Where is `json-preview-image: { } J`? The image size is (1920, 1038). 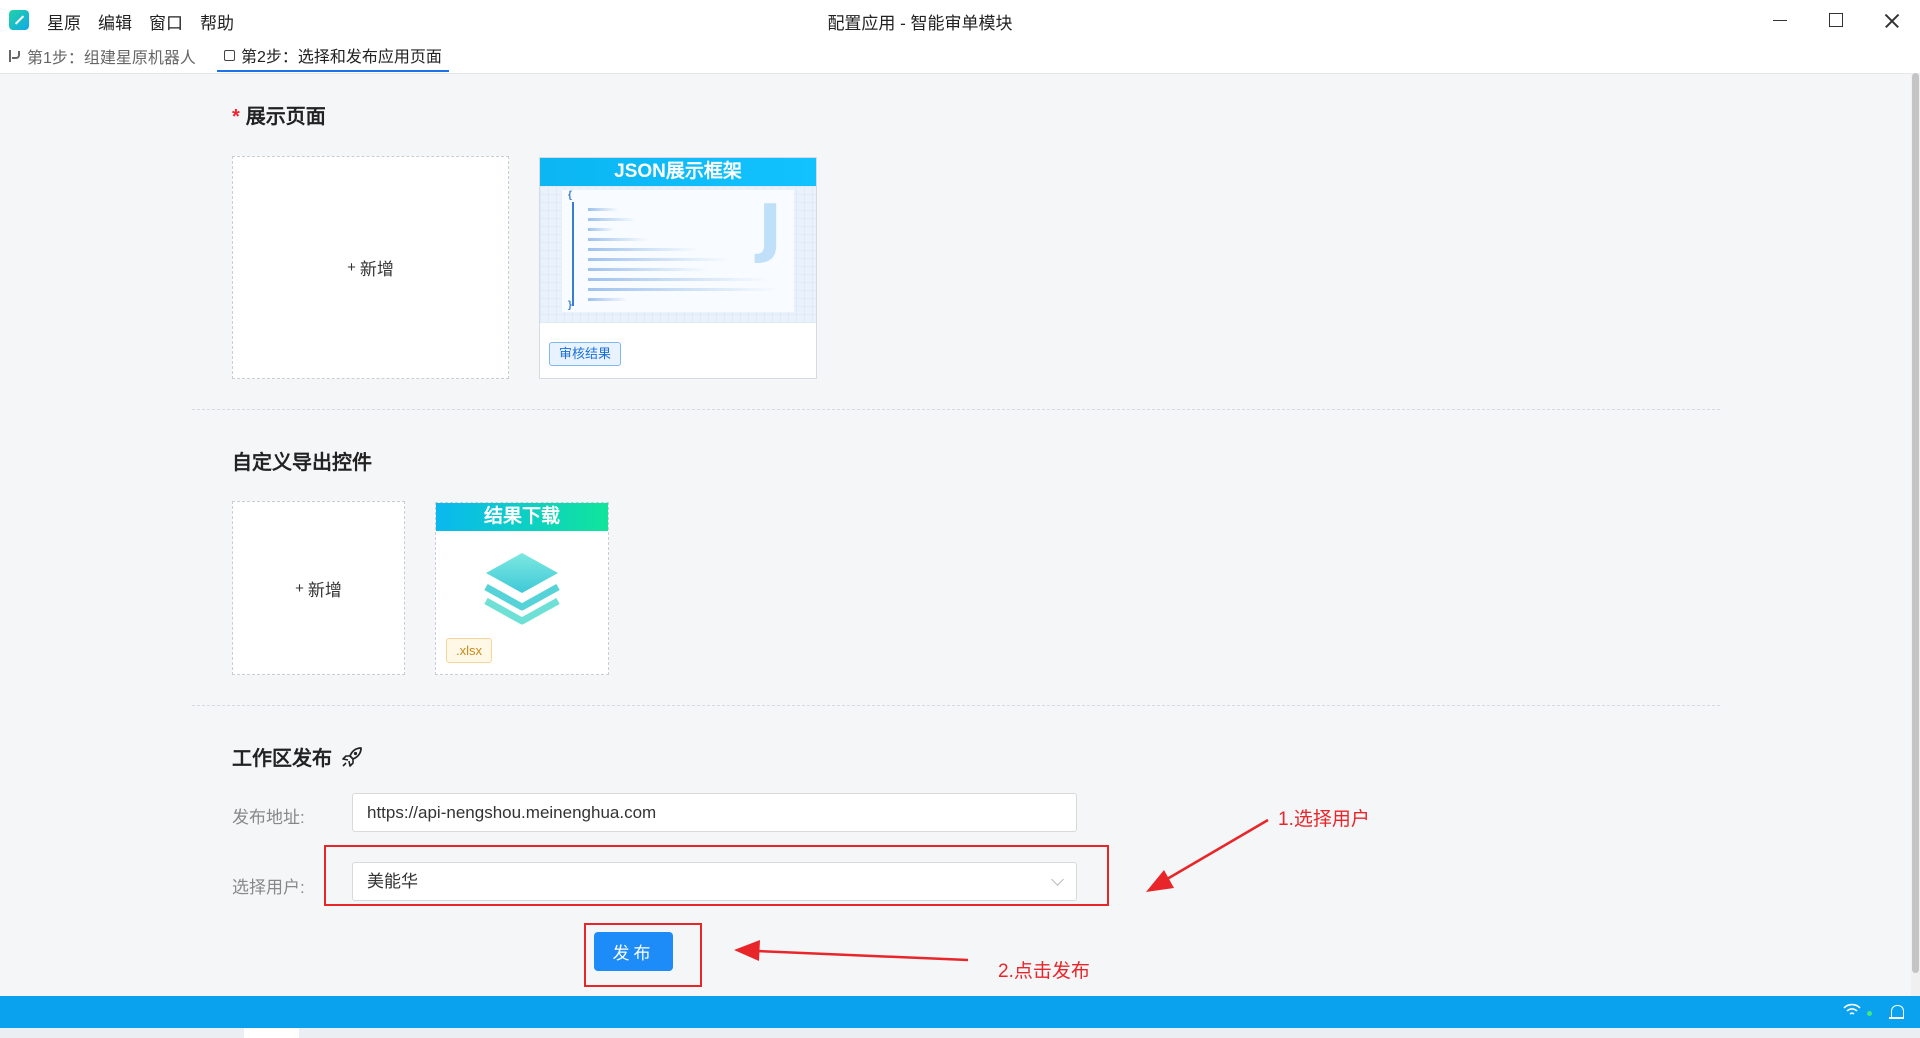 json-preview-image: { } J is located at coordinates (678, 254).